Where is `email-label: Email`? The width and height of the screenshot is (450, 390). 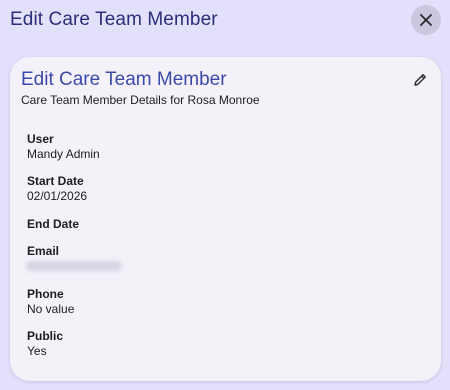
email-label: Email is located at coordinates (43, 251).